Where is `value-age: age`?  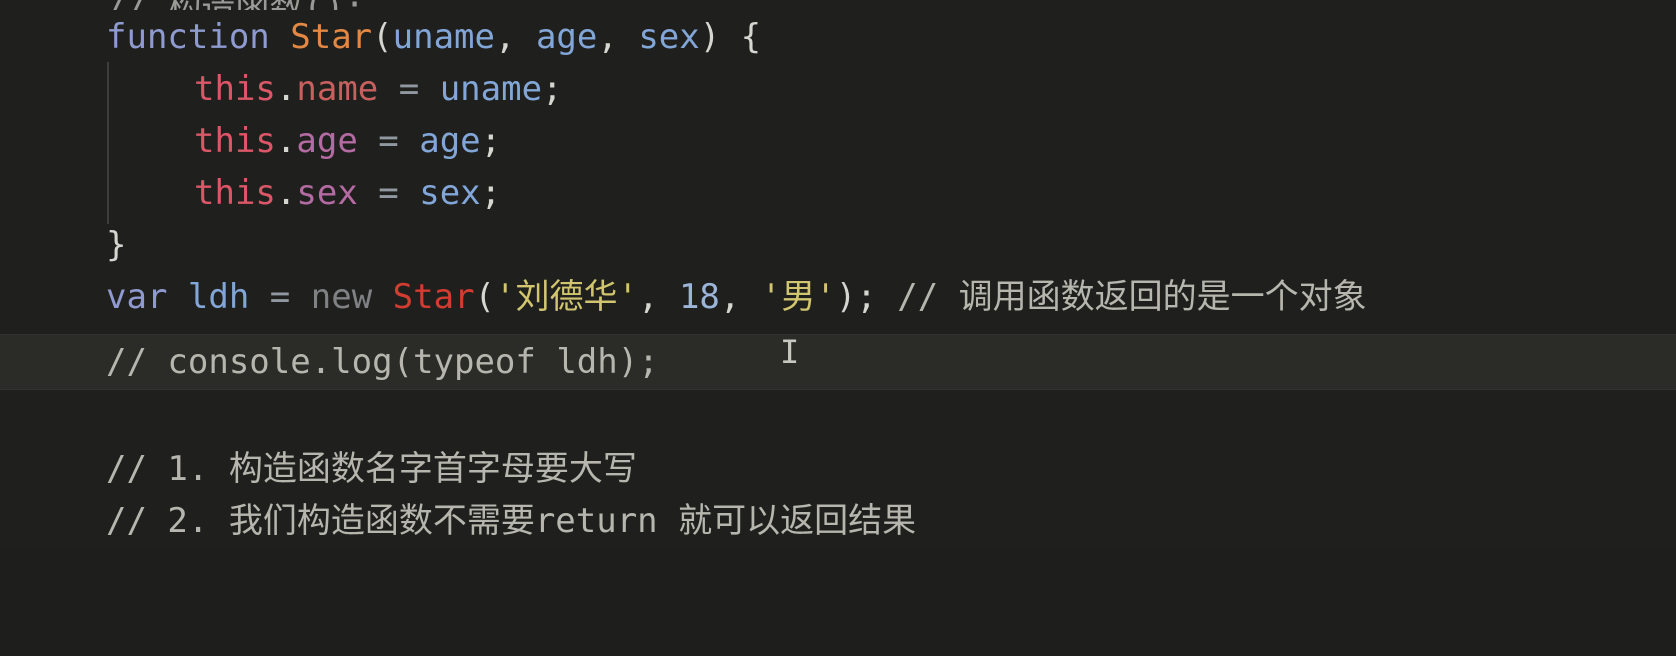 value-age: age is located at coordinates (450, 141).